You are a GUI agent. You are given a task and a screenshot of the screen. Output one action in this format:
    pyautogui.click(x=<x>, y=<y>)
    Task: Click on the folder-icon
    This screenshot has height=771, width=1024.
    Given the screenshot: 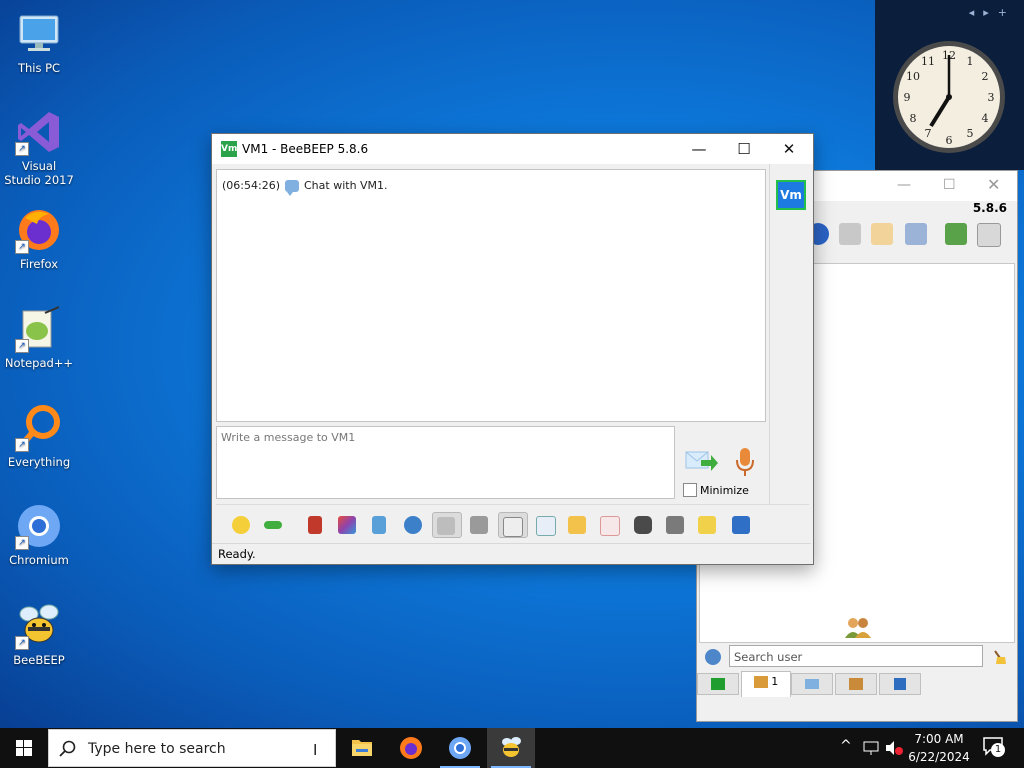 What is the action you would take?
    pyautogui.click(x=362, y=748)
    